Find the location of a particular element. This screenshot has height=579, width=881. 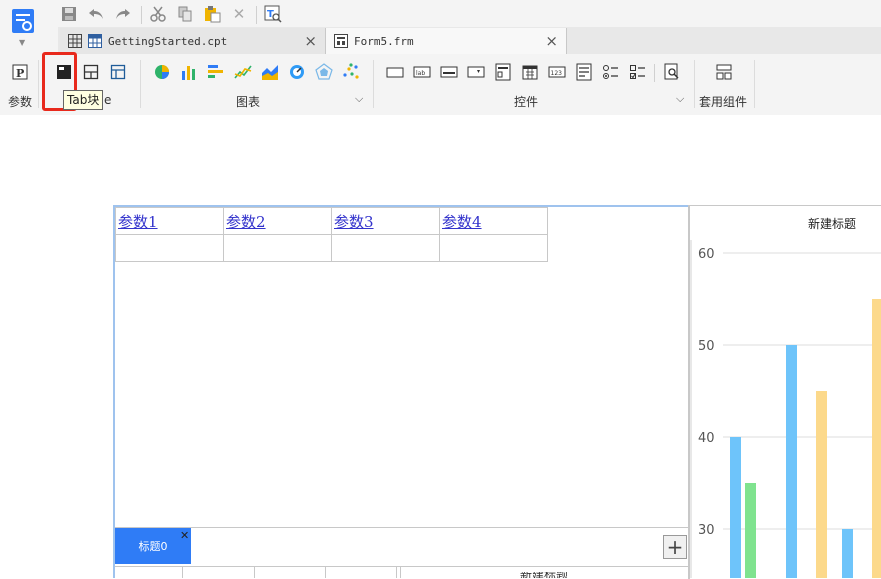

search-query-icon is located at coordinates (672, 72).